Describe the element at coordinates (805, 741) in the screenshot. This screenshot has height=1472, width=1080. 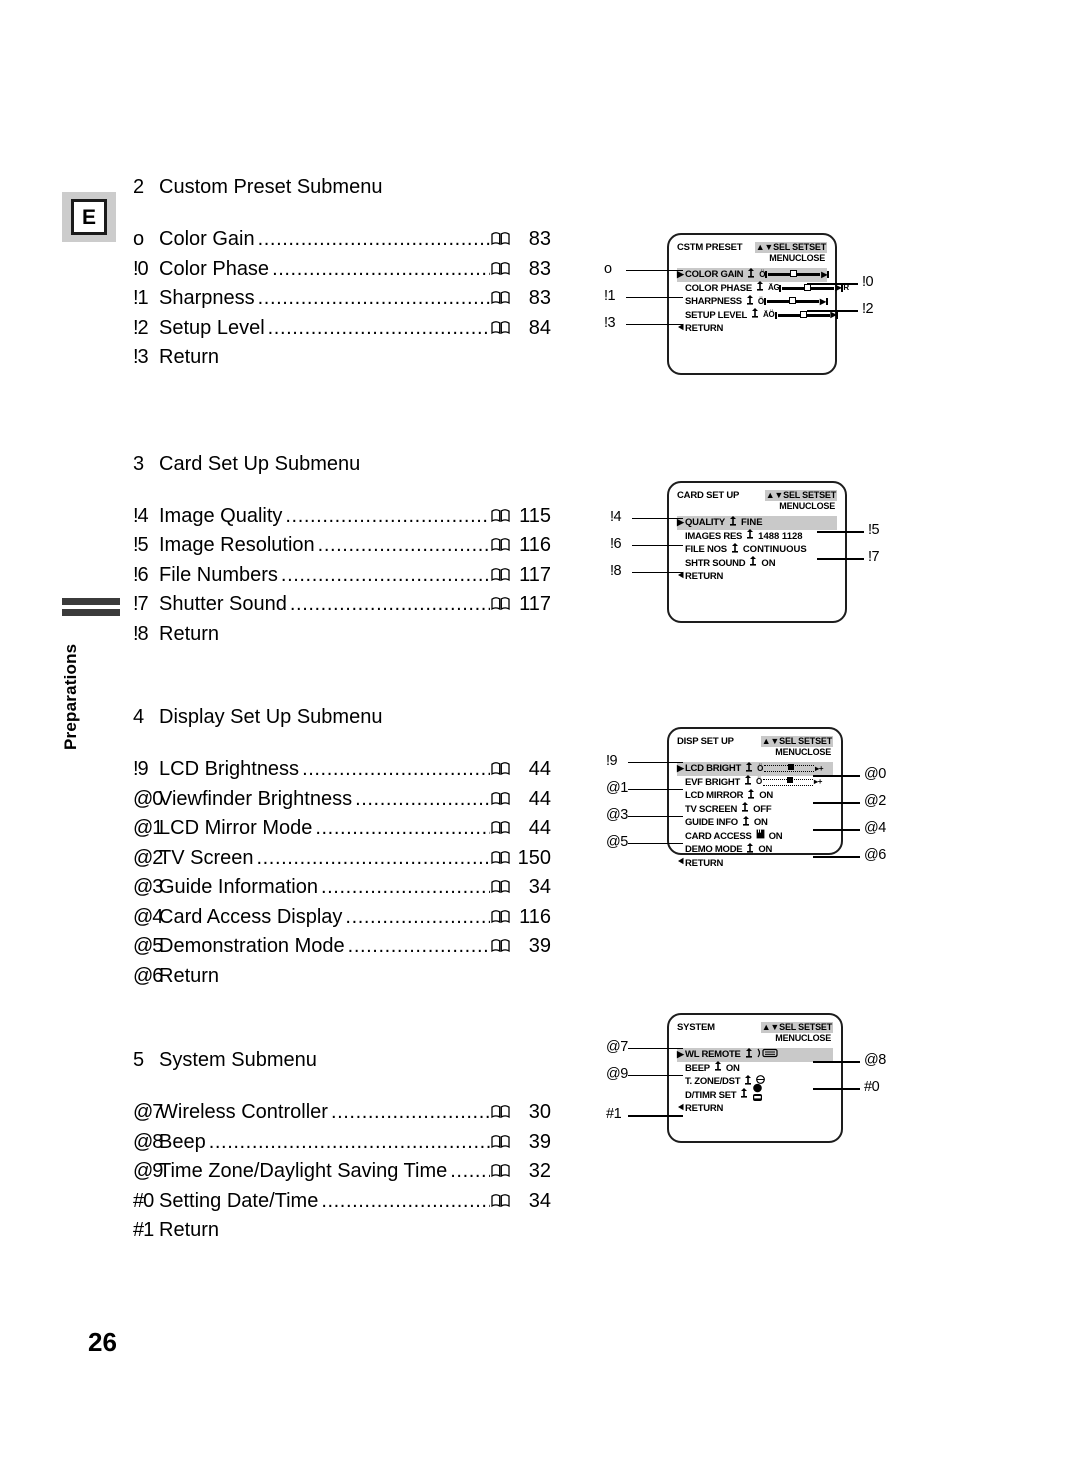
I see `menu-hint-select-text: SEL SETSET` at that location.